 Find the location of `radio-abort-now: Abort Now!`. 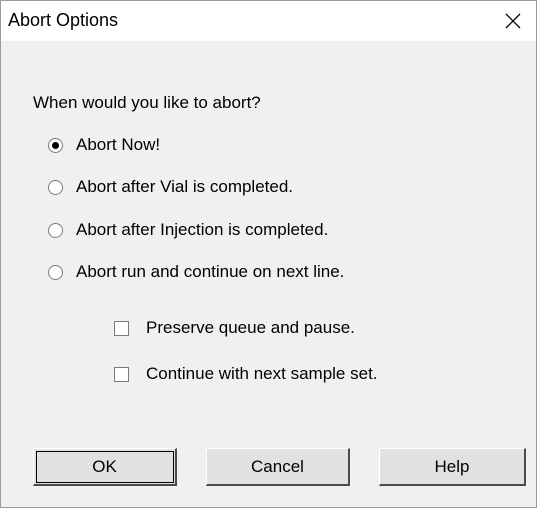

radio-abort-now: Abort Now! is located at coordinates (104, 145).